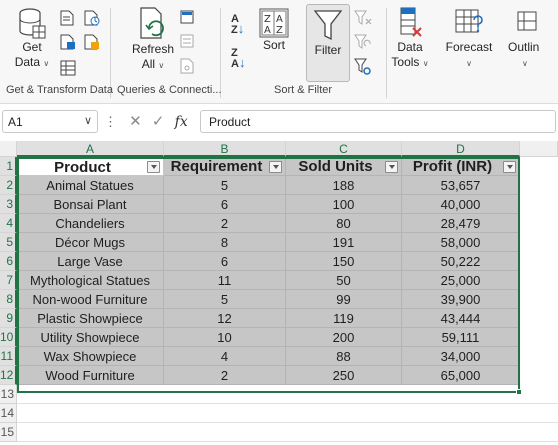  Describe the element at coordinates (539, 149) in the screenshot. I see `column-header-e` at that location.